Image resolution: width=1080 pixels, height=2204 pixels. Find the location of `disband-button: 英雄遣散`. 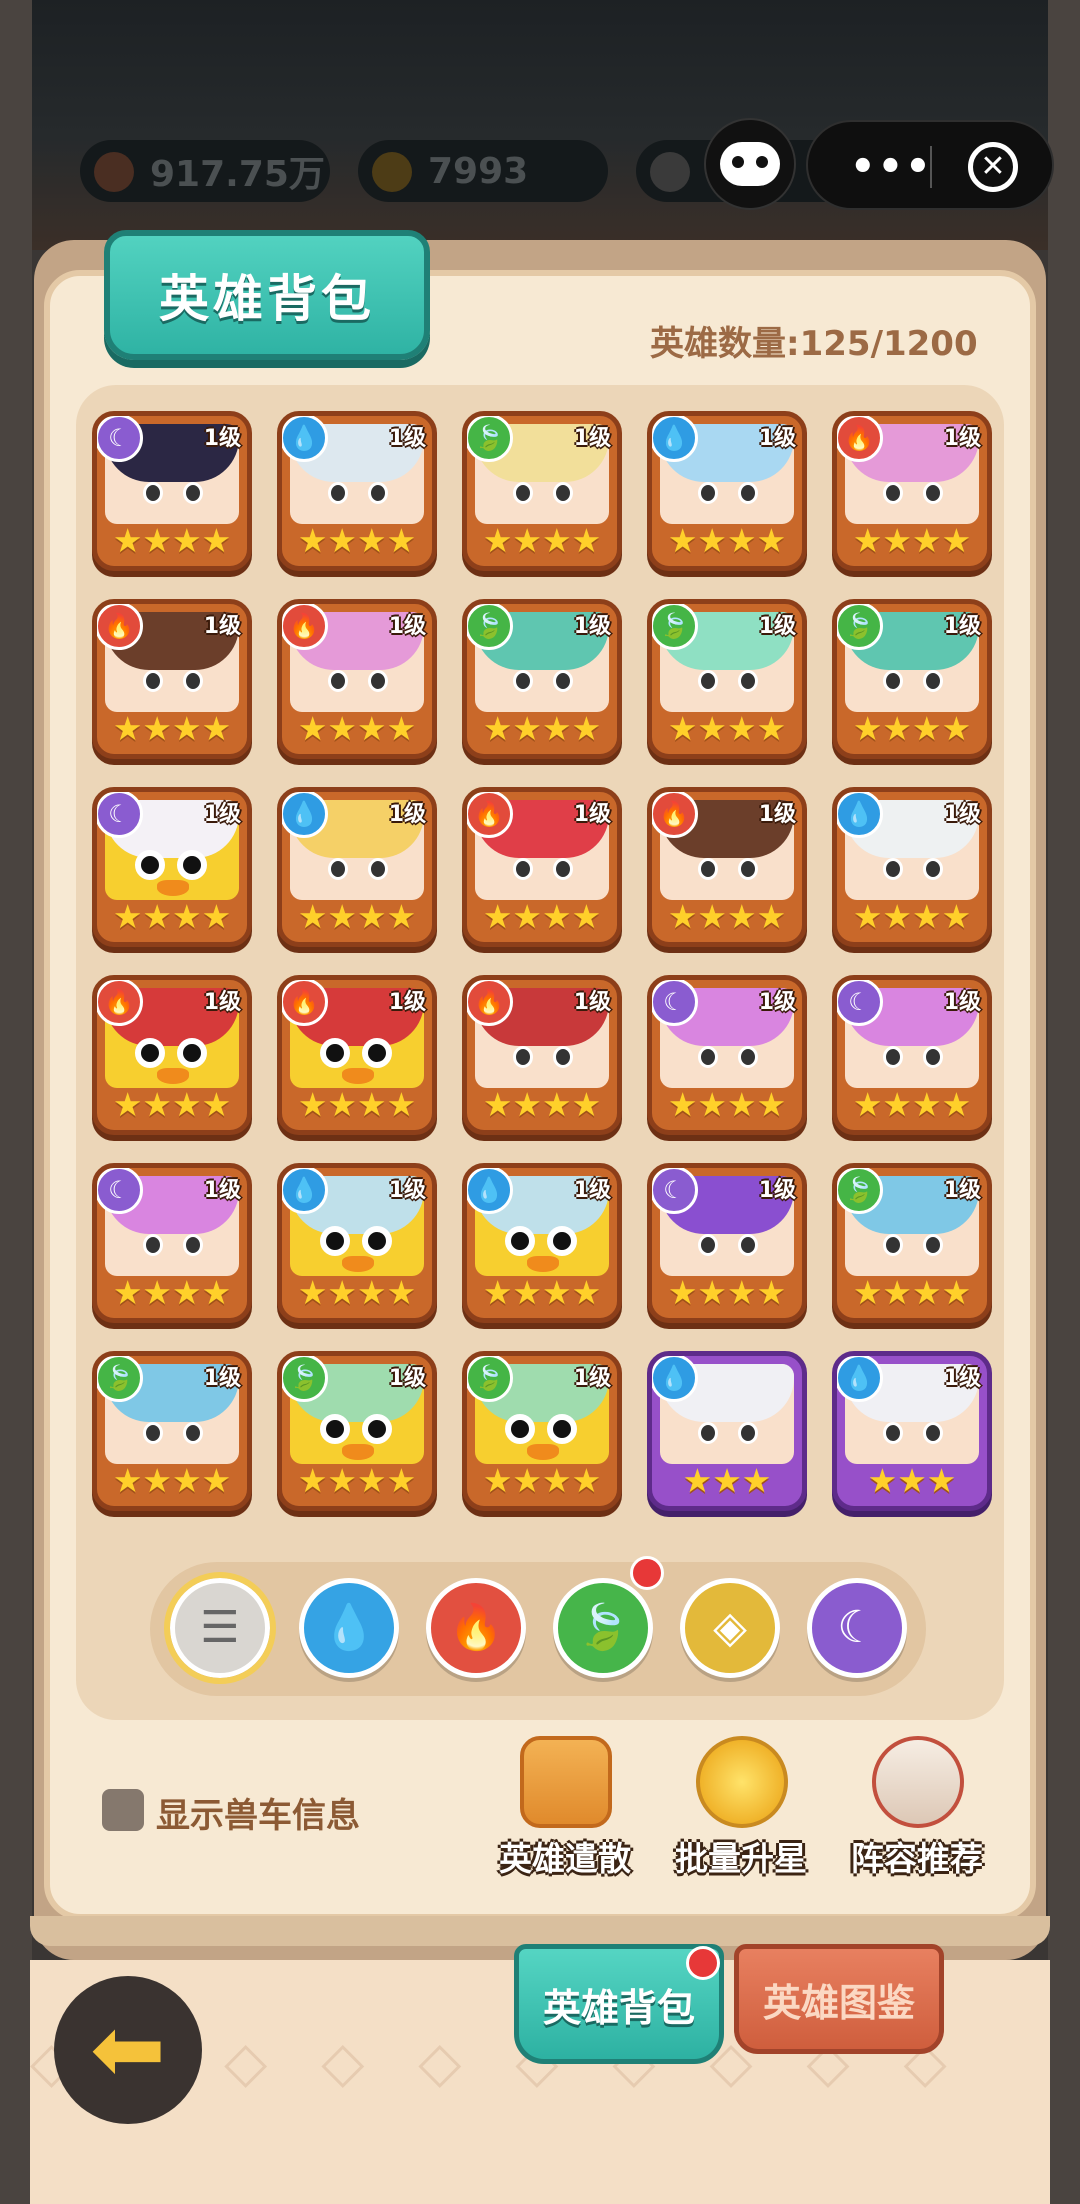

disband-button: 英雄遣散 is located at coordinates (565, 1811).